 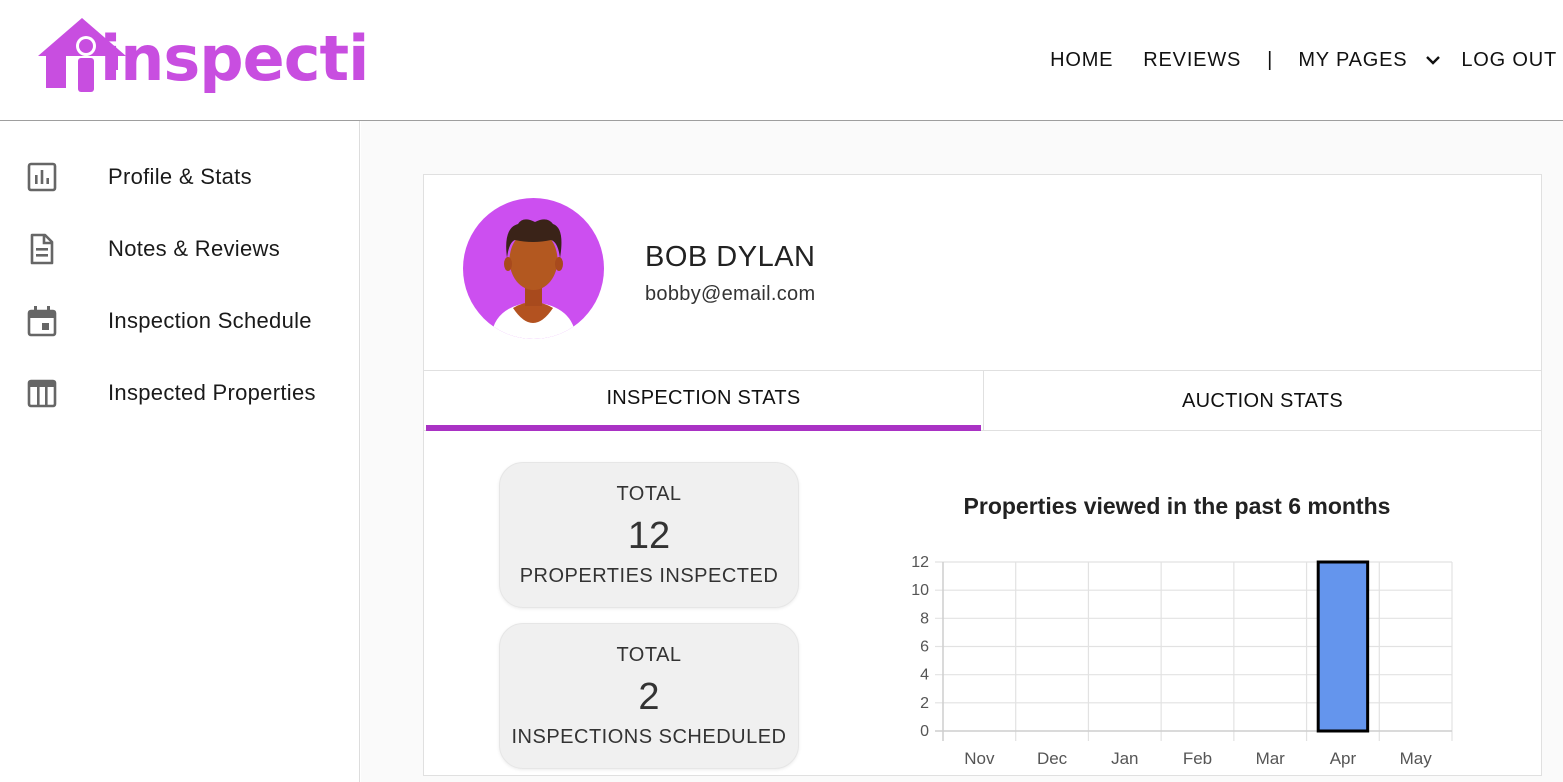 What do you see at coordinates (730, 294) in the screenshot?
I see `user-email: bobby@email.com` at bounding box center [730, 294].